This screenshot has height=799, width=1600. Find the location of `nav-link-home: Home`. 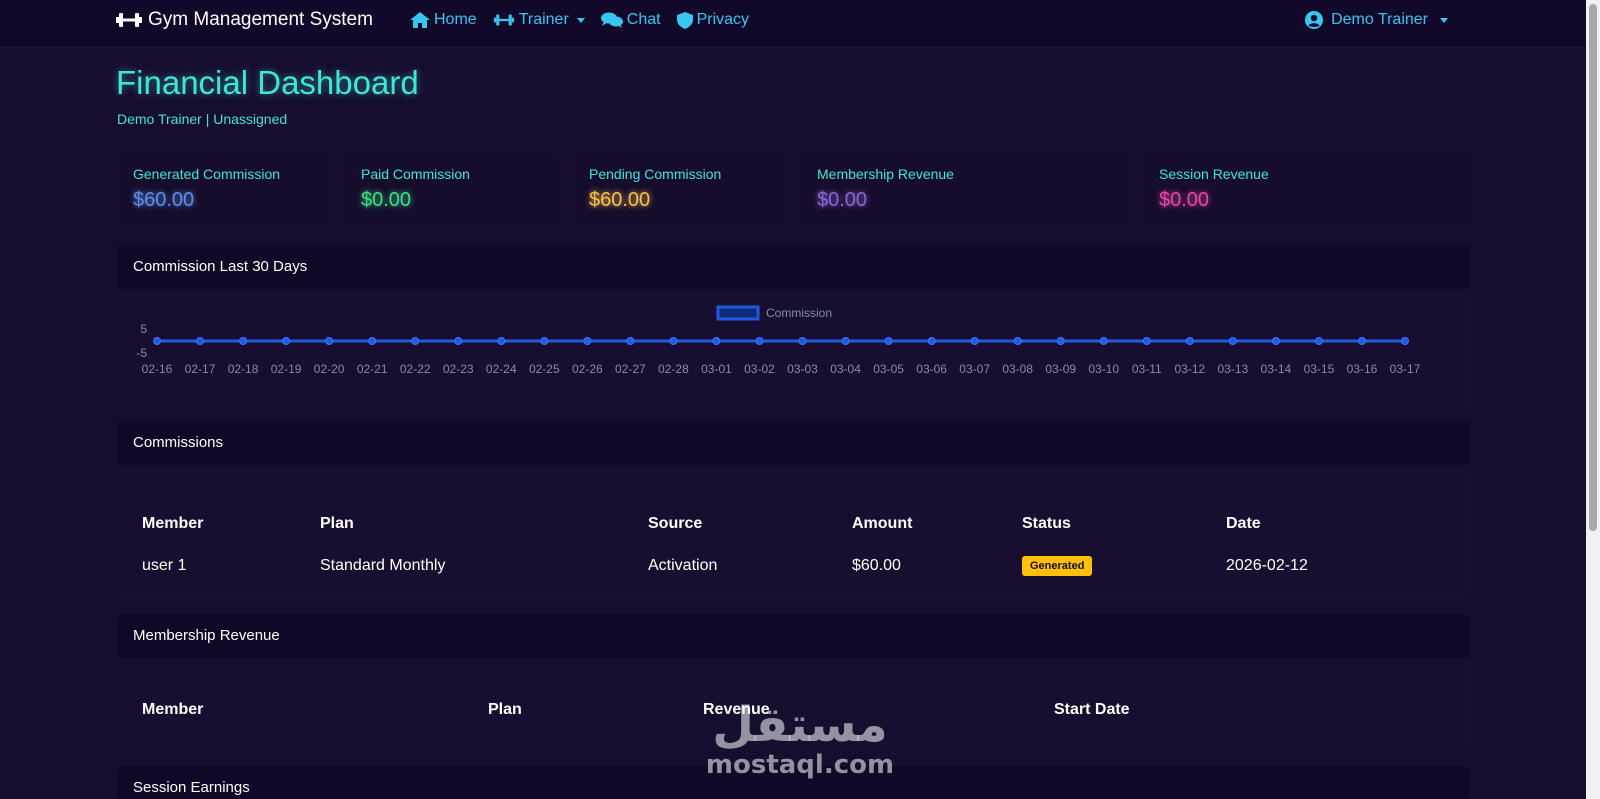

nav-link-home: Home is located at coordinates (443, 20).